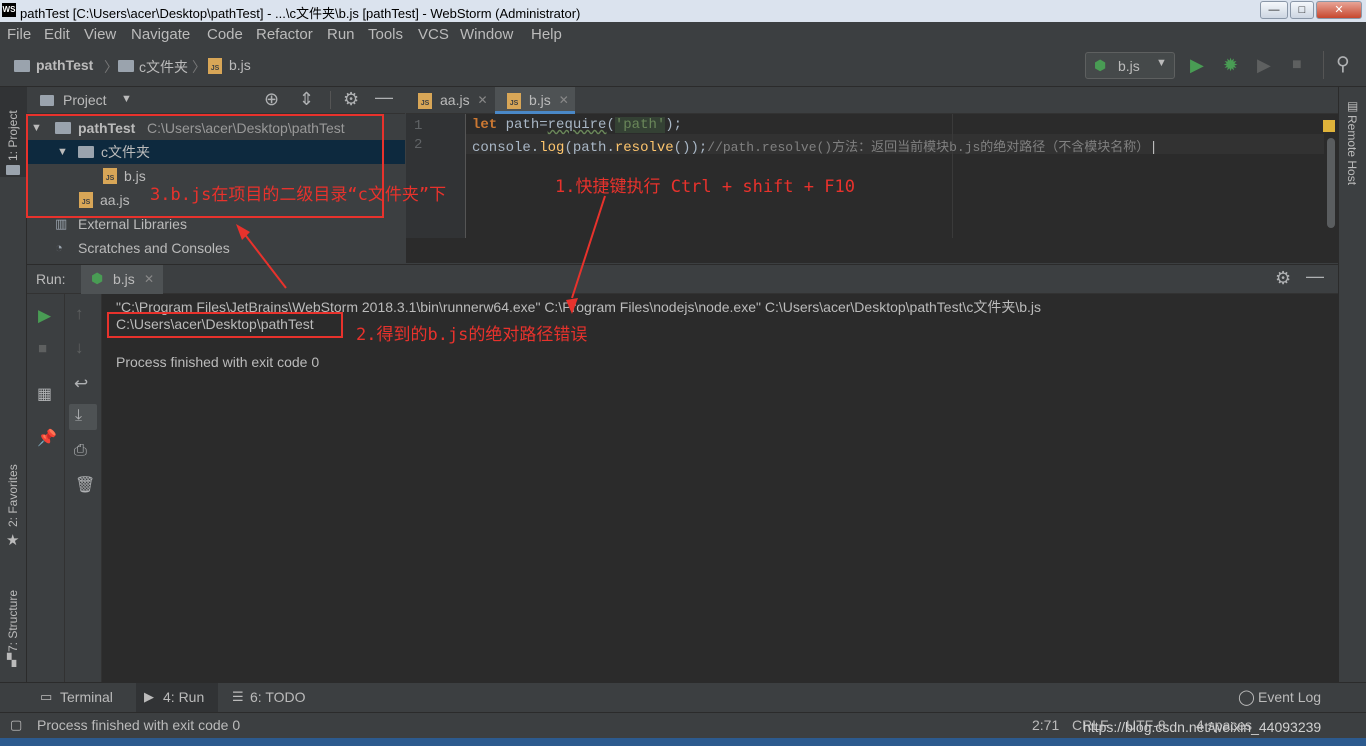 This screenshot has width=1366, height=746. I want to click on run-tool-tab: ▶ 4: Run, so click(177, 697).